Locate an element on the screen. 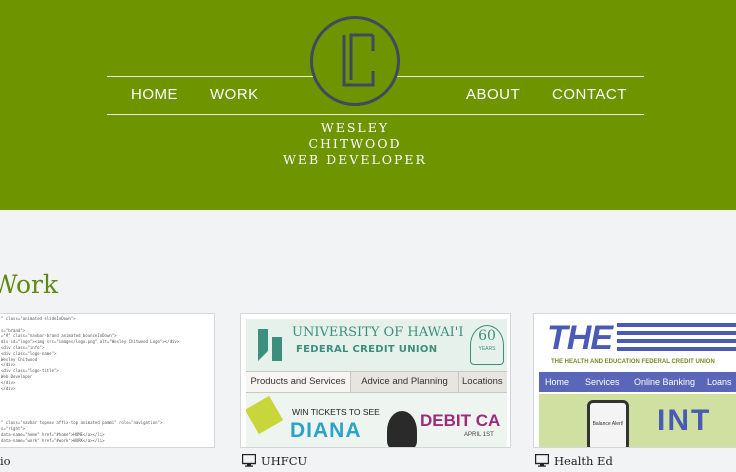  work-card-label: io is located at coordinates (5, 461).